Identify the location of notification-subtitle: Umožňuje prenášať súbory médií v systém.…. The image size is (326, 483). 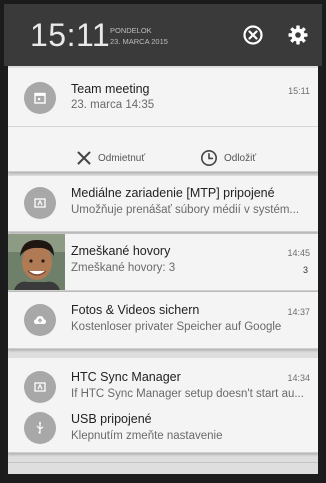
(185, 210).